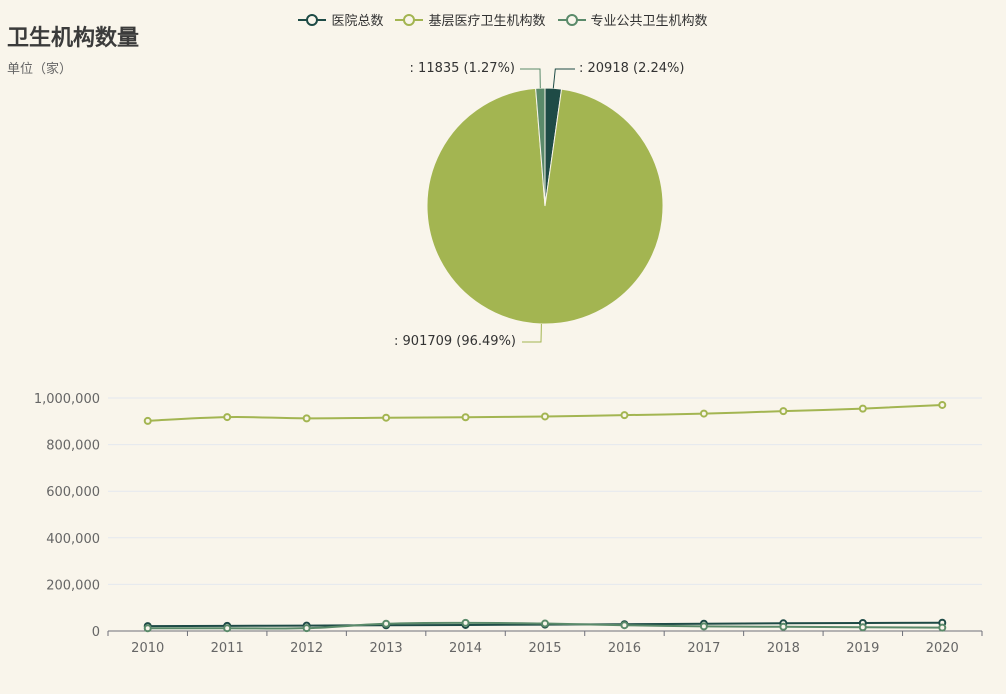 The height and width of the screenshot is (694, 1006). I want to click on pie-label-2: : 11835 (1.27%), so click(462, 68).